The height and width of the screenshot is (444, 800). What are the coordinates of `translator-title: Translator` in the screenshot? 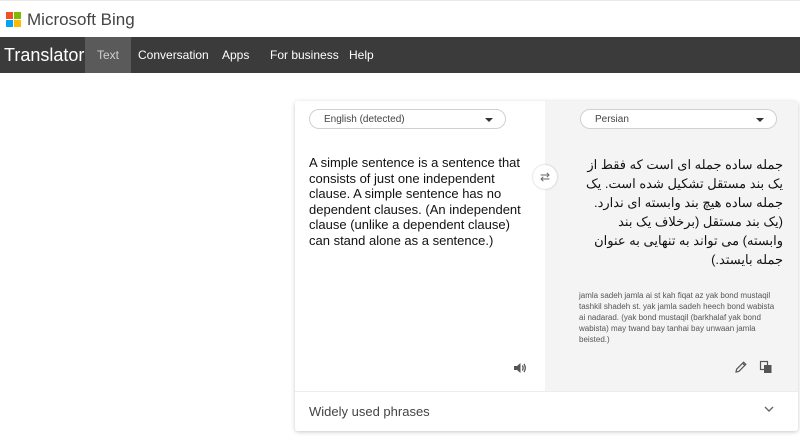 It's located at (44, 55).